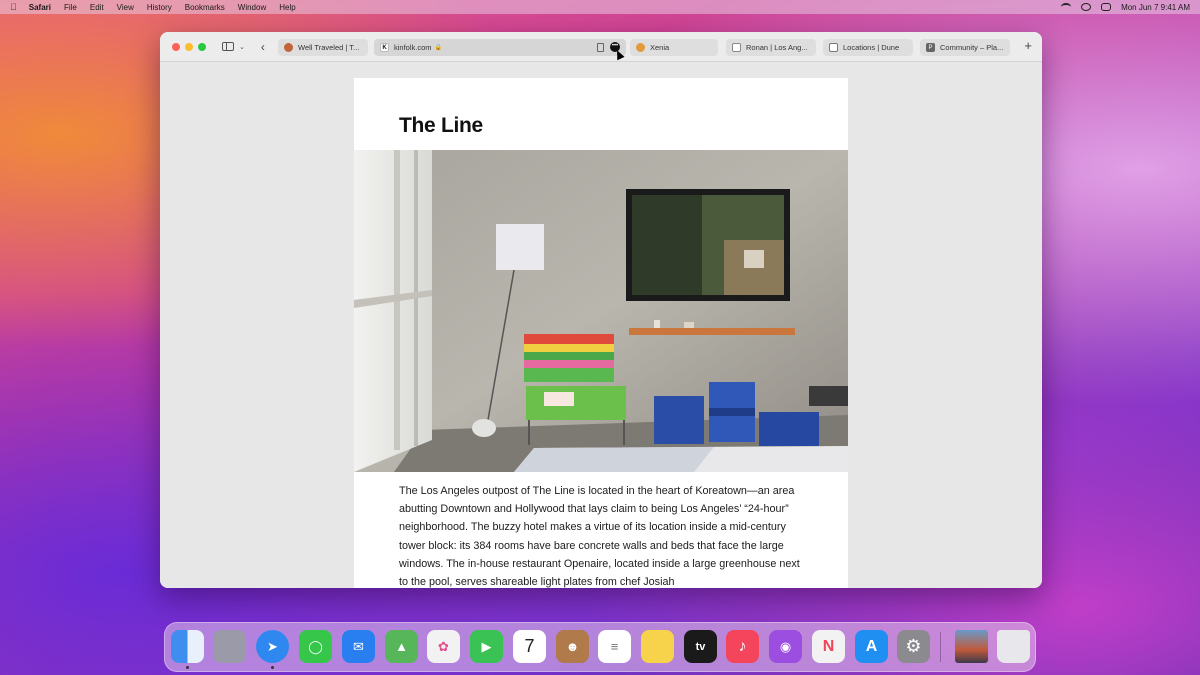 Image resolution: width=1200 pixels, height=675 pixels. What do you see at coordinates (971, 646) in the screenshot?
I see `photo-stack-icon` at bounding box center [971, 646].